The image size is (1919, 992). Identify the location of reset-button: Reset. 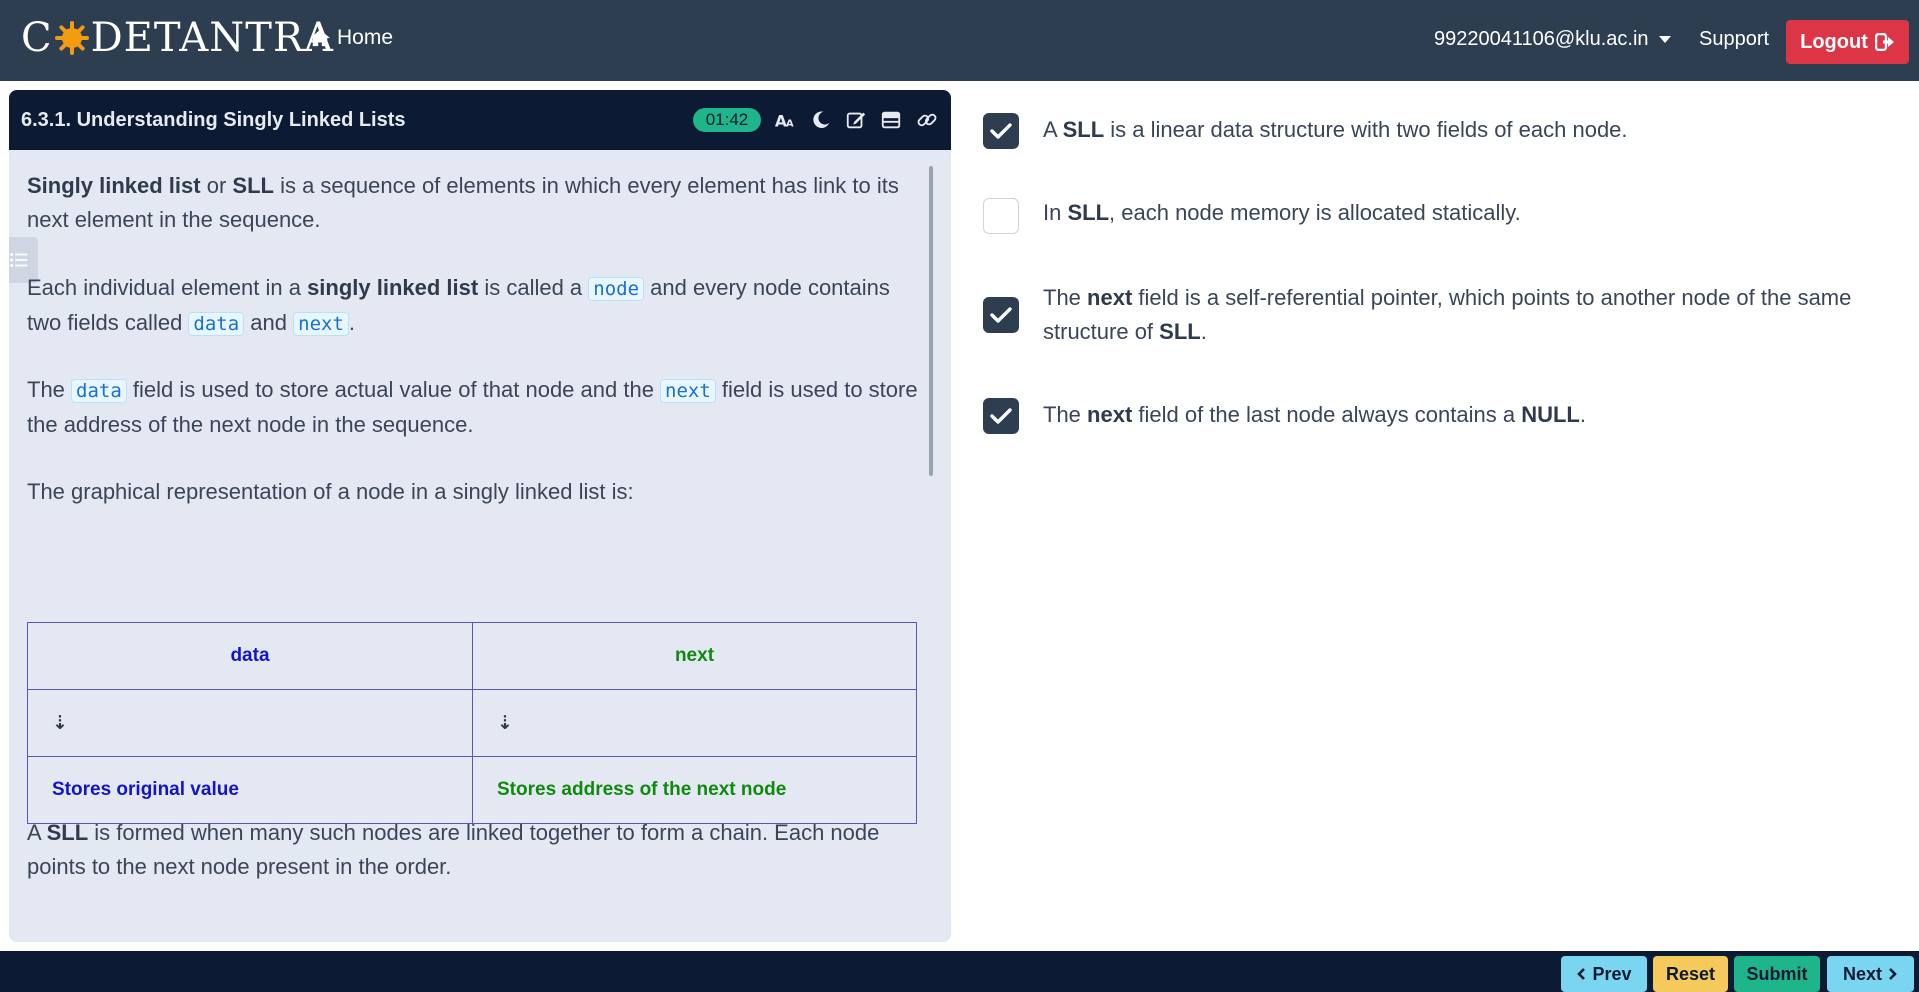
(1690, 974).